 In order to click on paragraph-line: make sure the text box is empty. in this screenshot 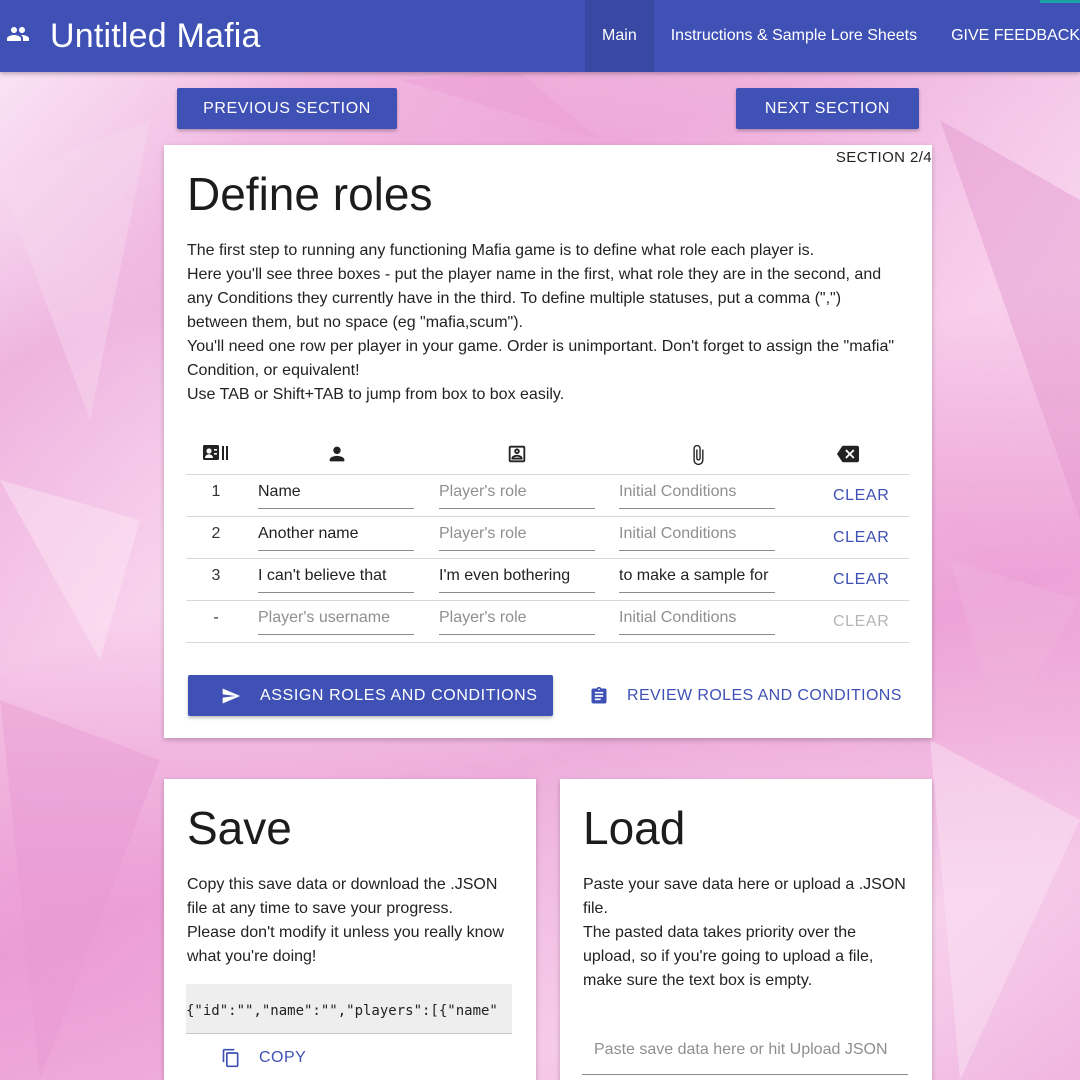, I will do `click(698, 980)`.